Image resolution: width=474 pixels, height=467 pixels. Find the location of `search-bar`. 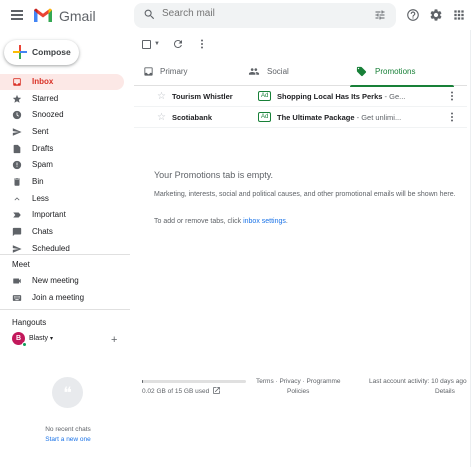

search-bar is located at coordinates (265, 15).